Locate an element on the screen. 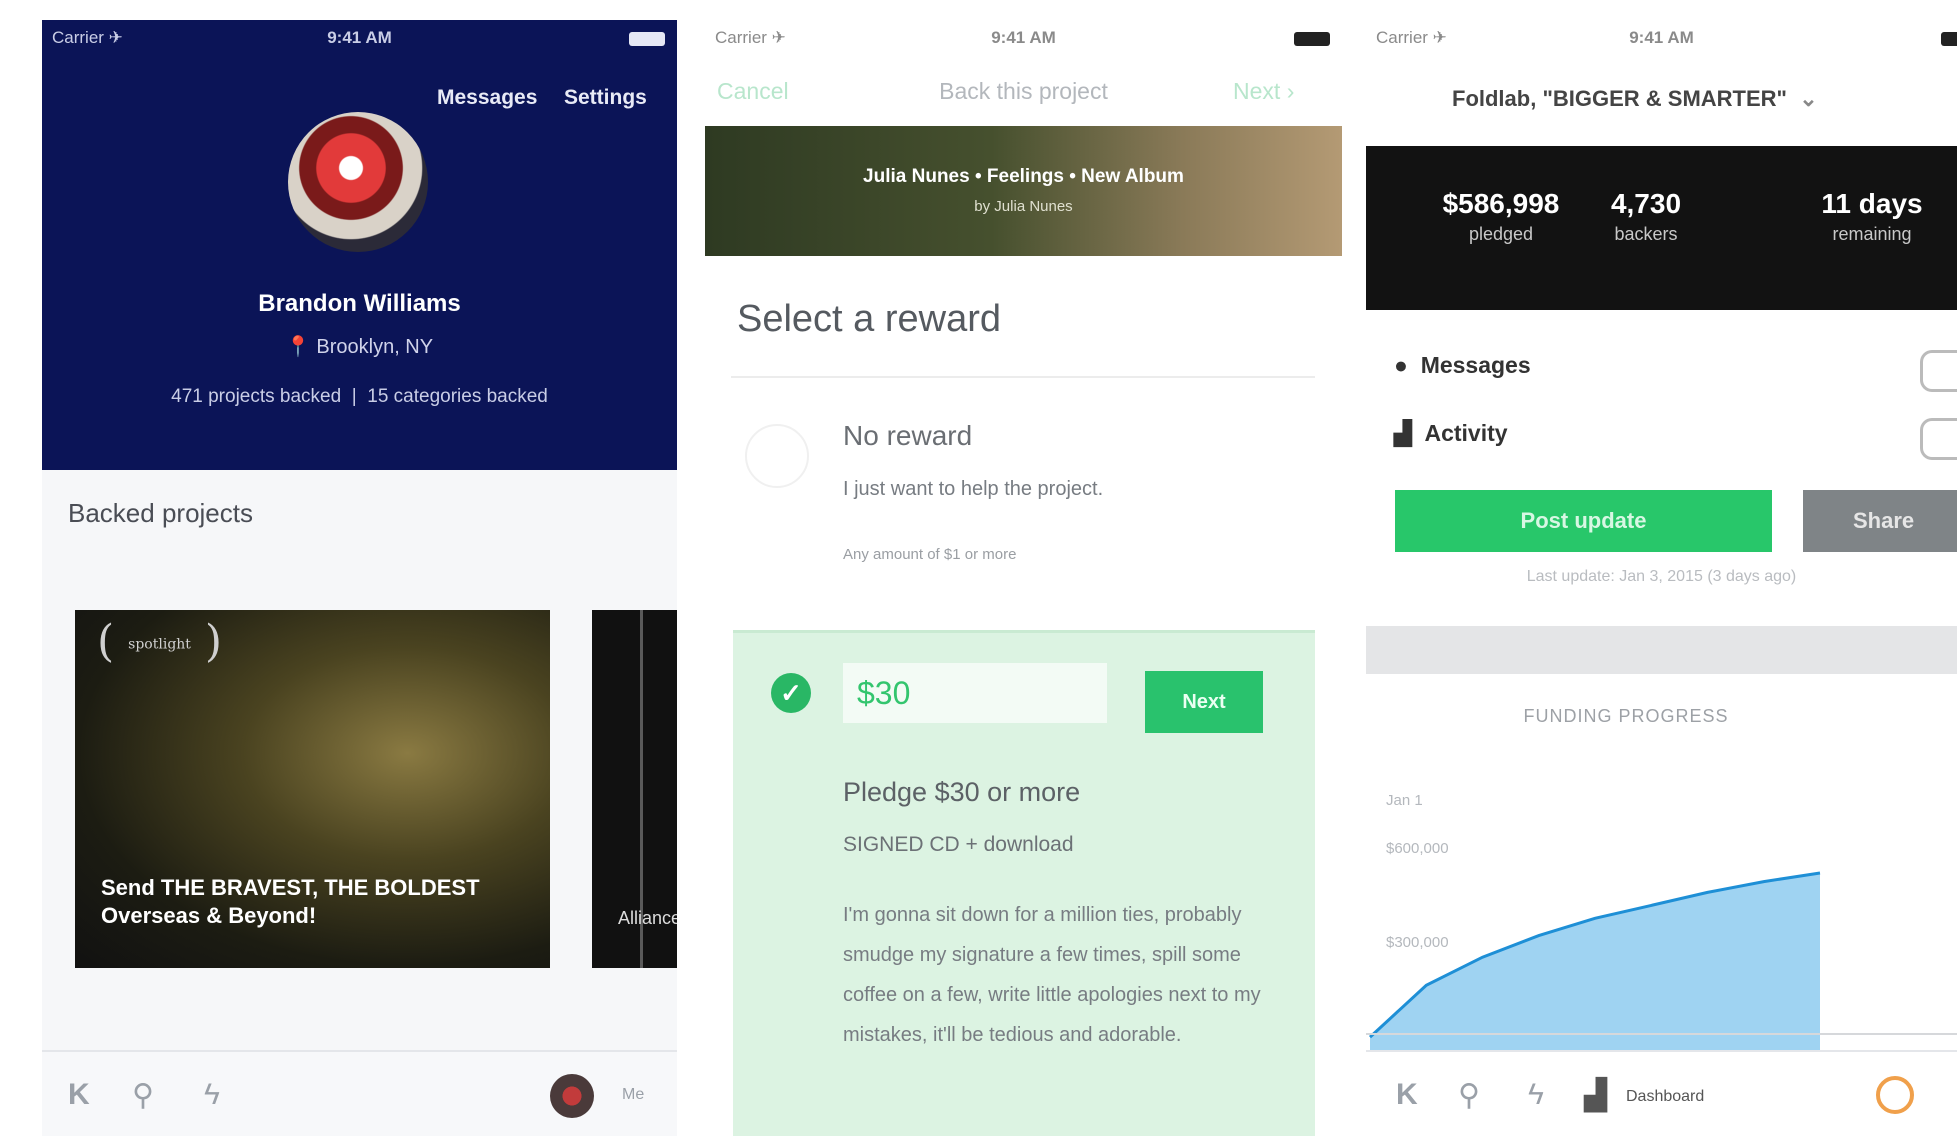  stat-remaining: 11 days remaining is located at coordinates (1872, 216).